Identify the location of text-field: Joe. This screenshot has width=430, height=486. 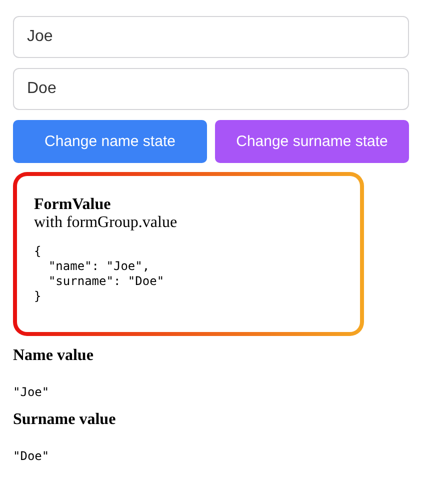
(211, 37).